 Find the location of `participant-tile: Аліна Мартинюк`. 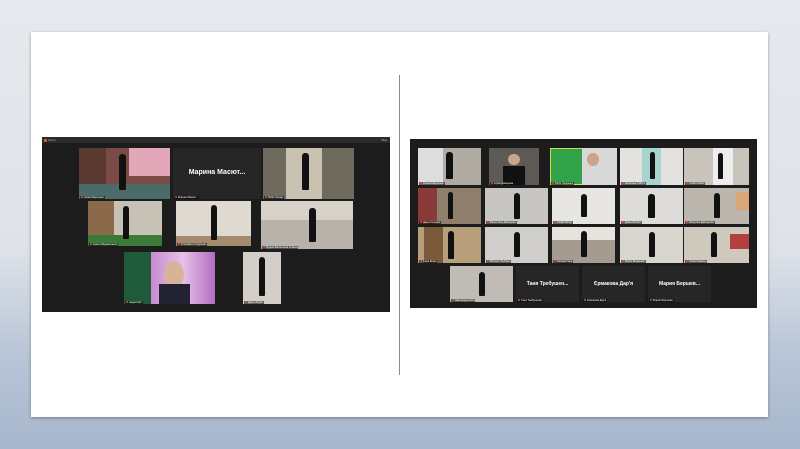

participant-tile: Аліна Мартинюк is located at coordinates (124, 173).